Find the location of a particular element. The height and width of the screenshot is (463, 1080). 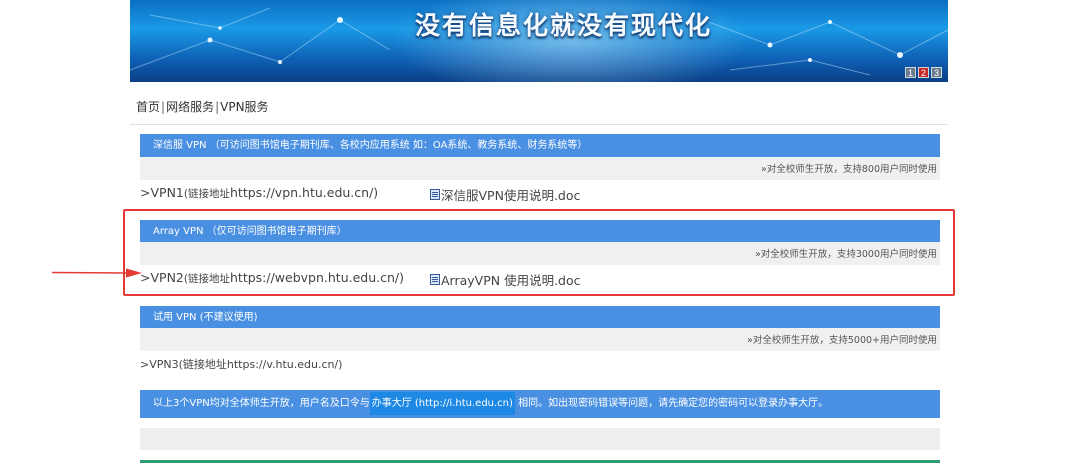

breadcrumb: 首页|网络服务|VPN服务 is located at coordinates (202, 106).